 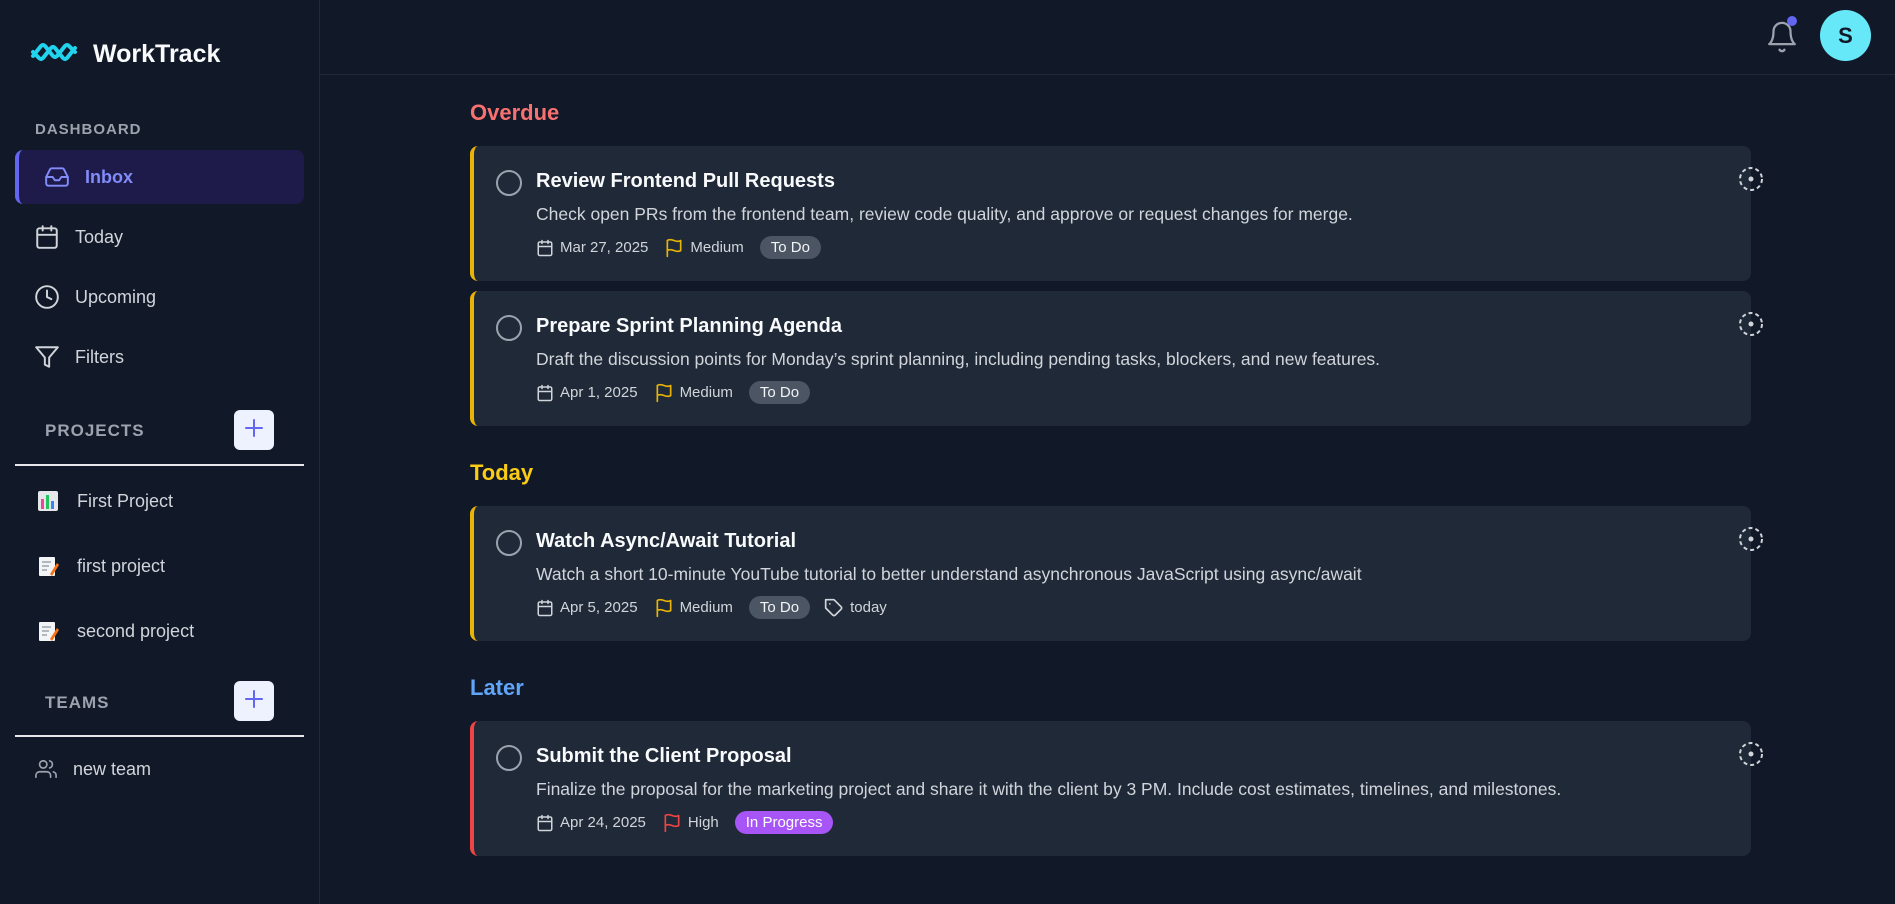 What do you see at coordinates (47, 297) in the screenshot?
I see `clock-icon` at bounding box center [47, 297].